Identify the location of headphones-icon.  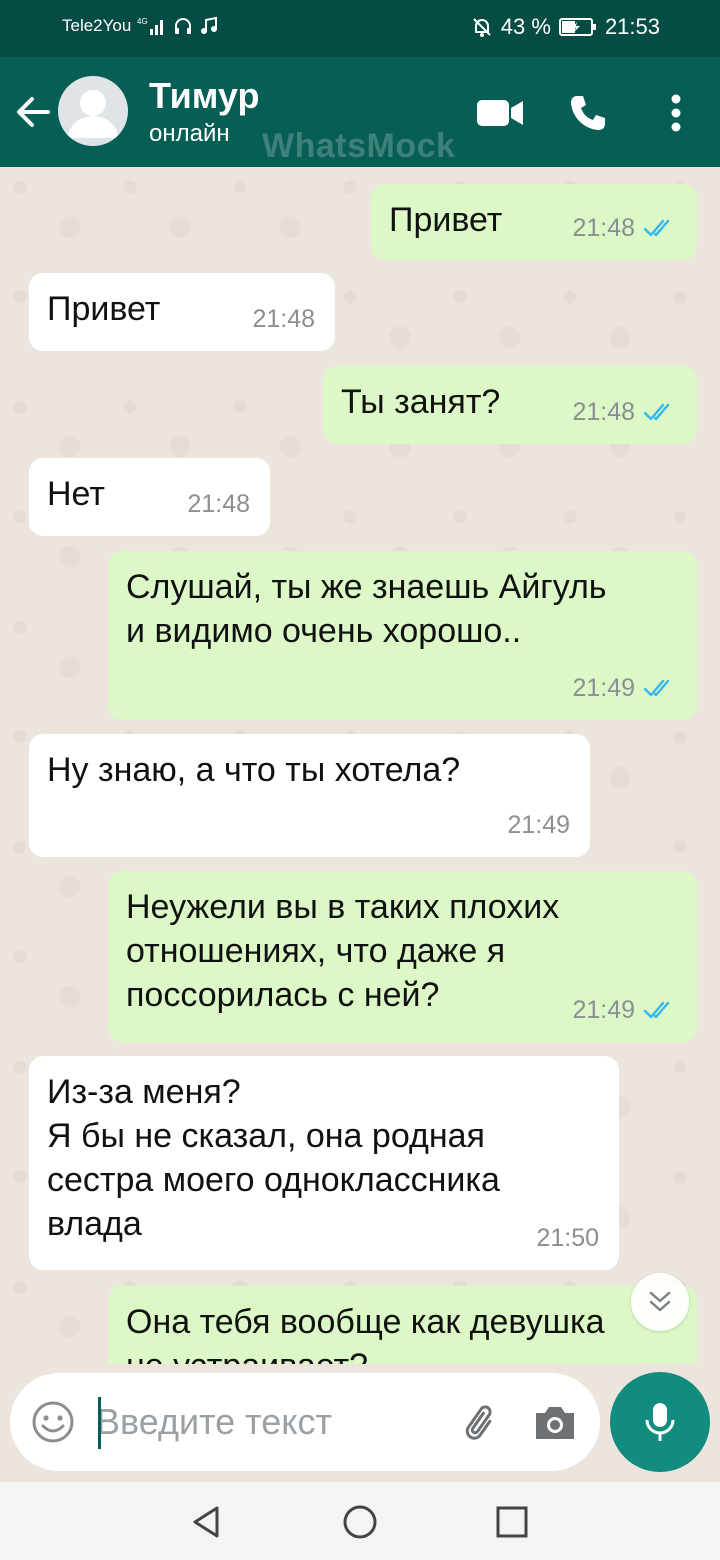
(183, 26).